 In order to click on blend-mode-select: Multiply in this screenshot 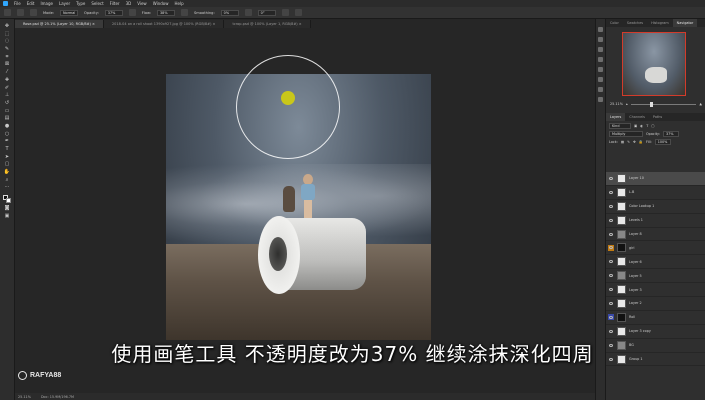, I will do `click(626, 134)`.